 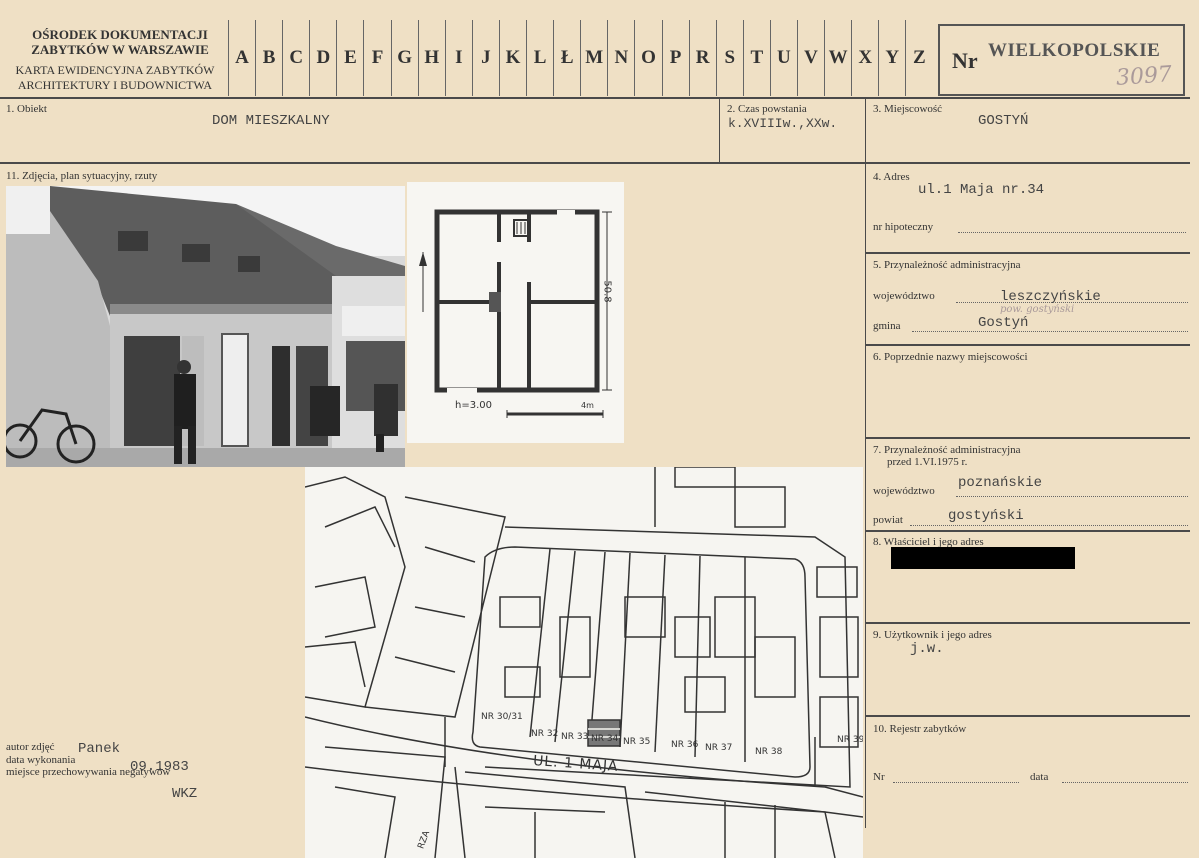 What do you see at coordinates (82, 176) in the screenshot?
I see `zdjecia-label: 11. Zdjęcia, plan sytuacyjny, rzuty` at bounding box center [82, 176].